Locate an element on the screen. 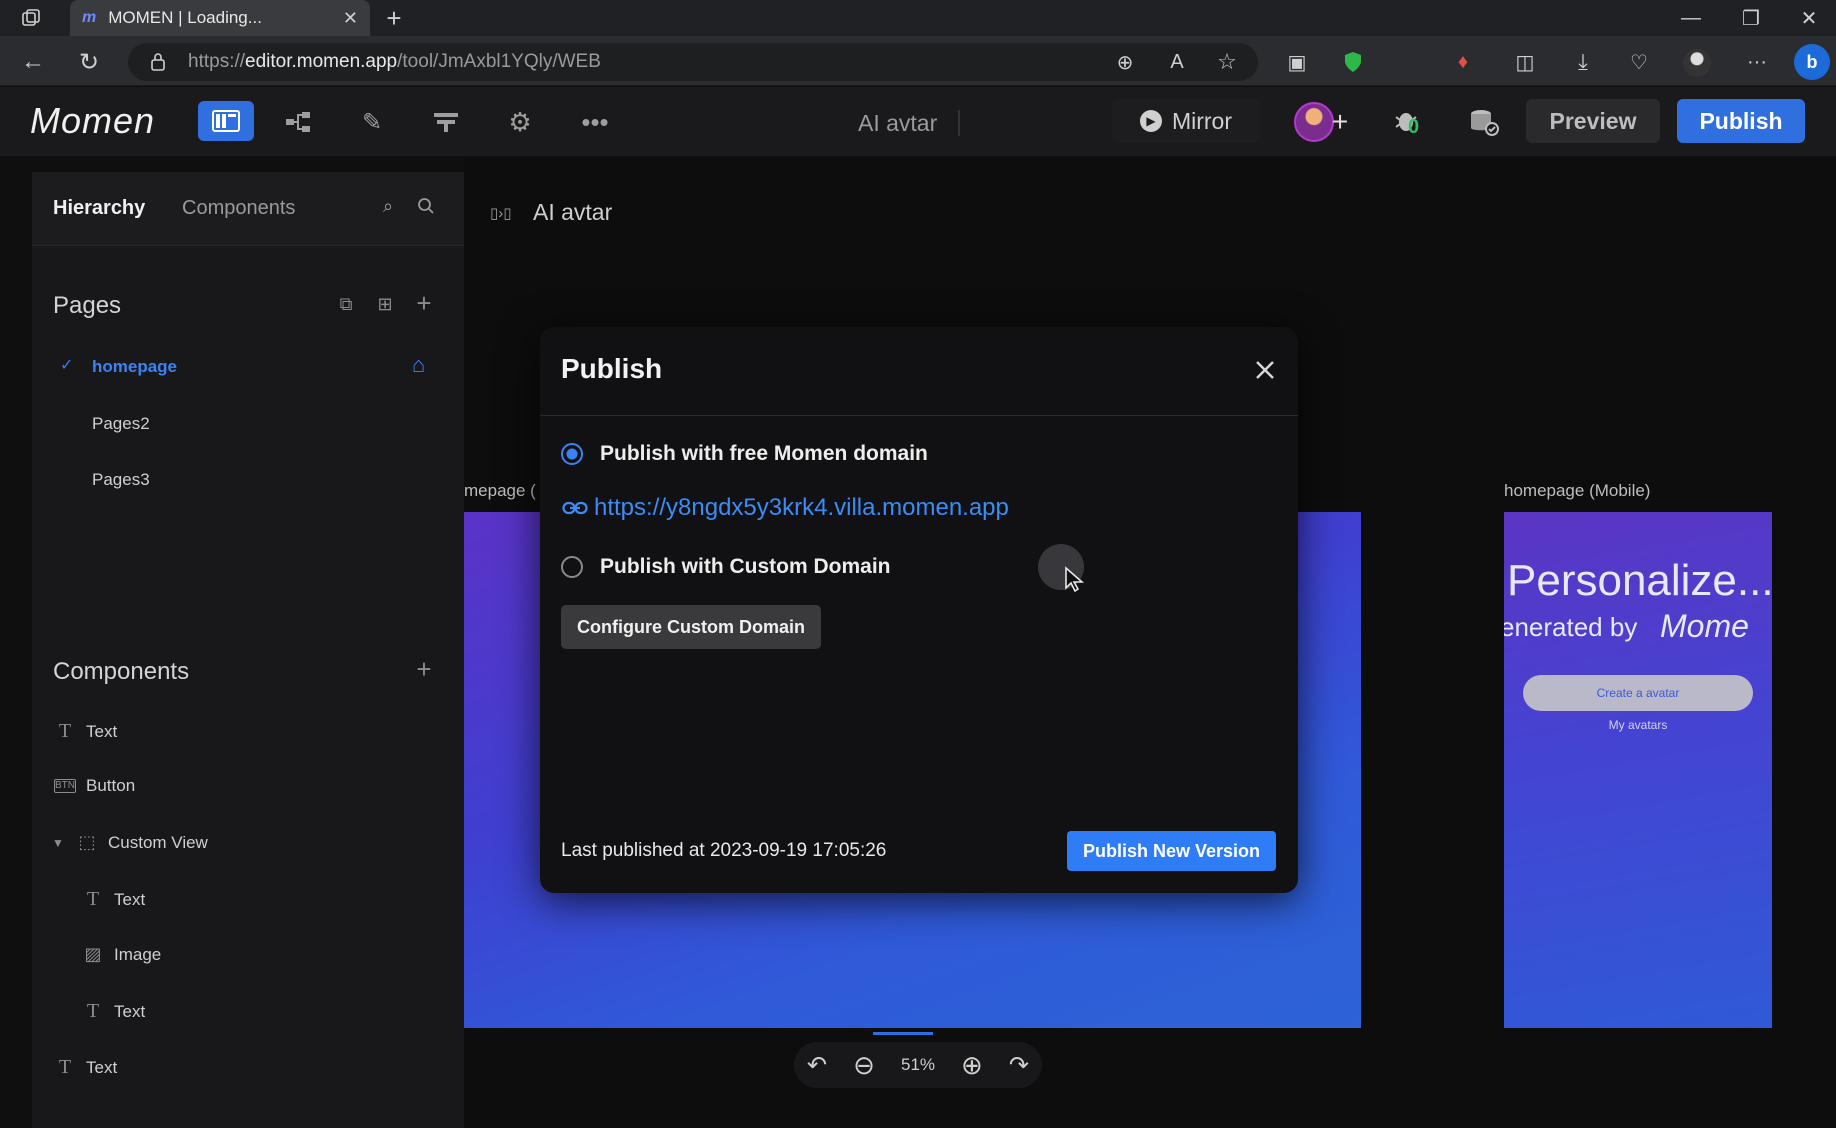 The width and height of the screenshot is (1836, 1128). component-item: ▼ ⬚ Custom View is located at coordinates (130, 842).